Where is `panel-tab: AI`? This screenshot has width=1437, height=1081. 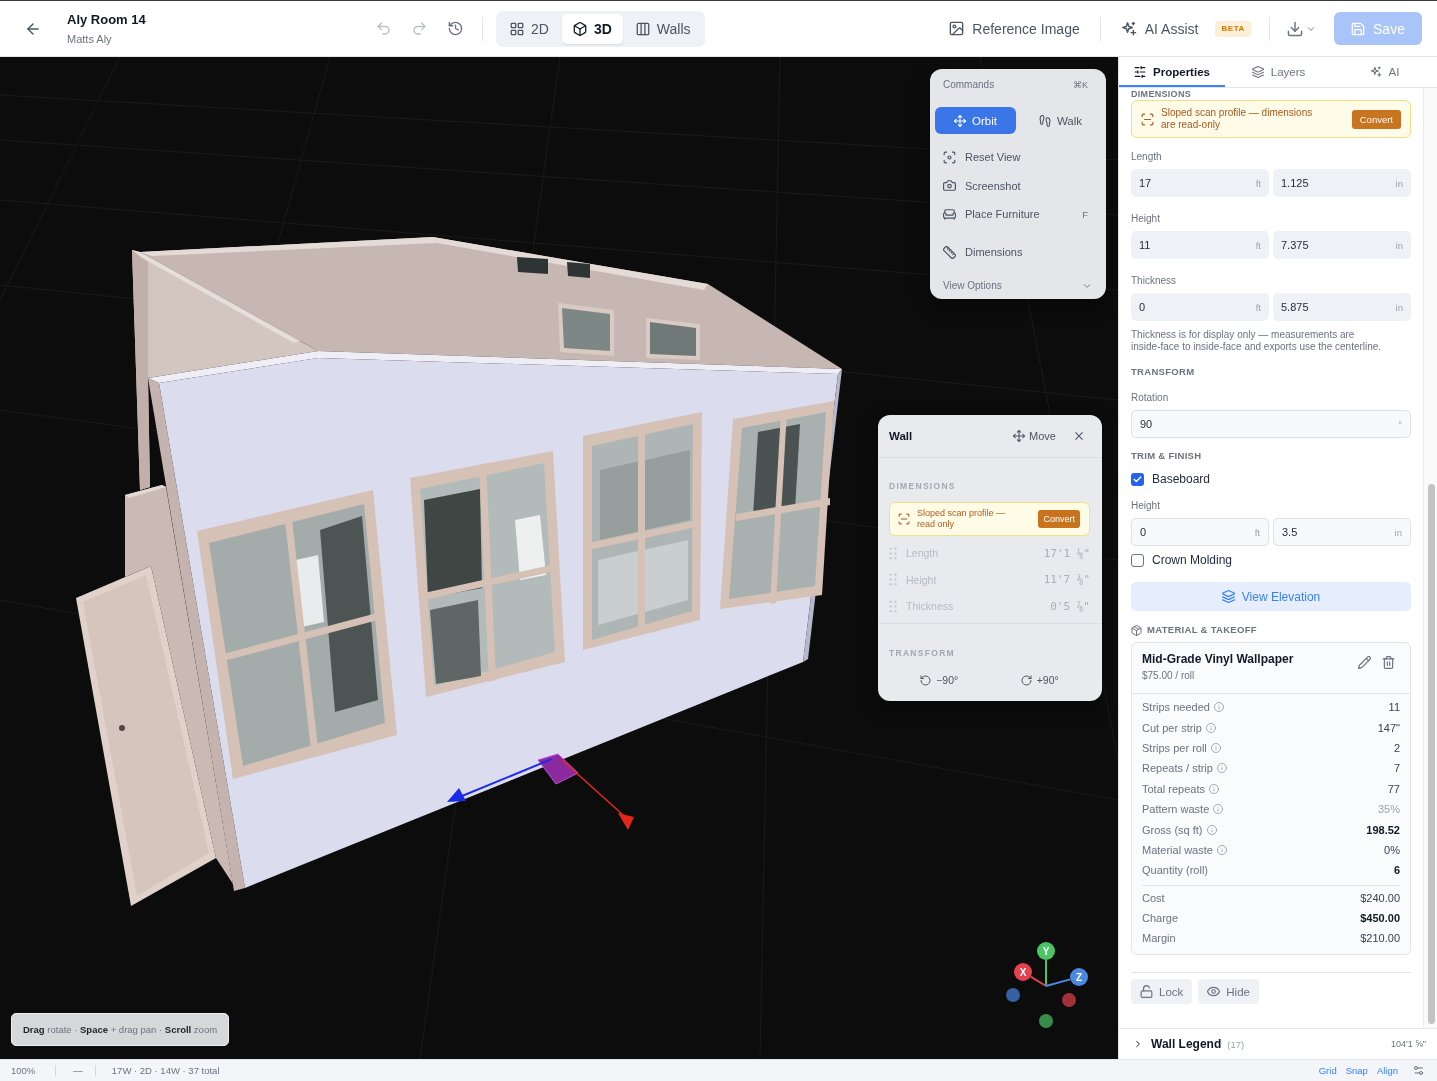
panel-tab: AI is located at coordinates (1384, 72).